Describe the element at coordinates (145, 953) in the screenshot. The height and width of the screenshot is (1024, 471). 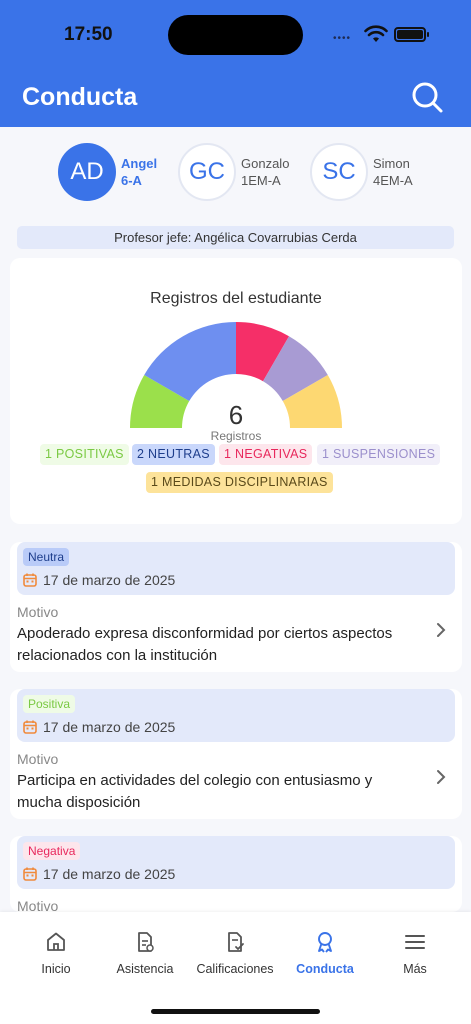
I see `tab-asistencia: Asistencia` at that location.